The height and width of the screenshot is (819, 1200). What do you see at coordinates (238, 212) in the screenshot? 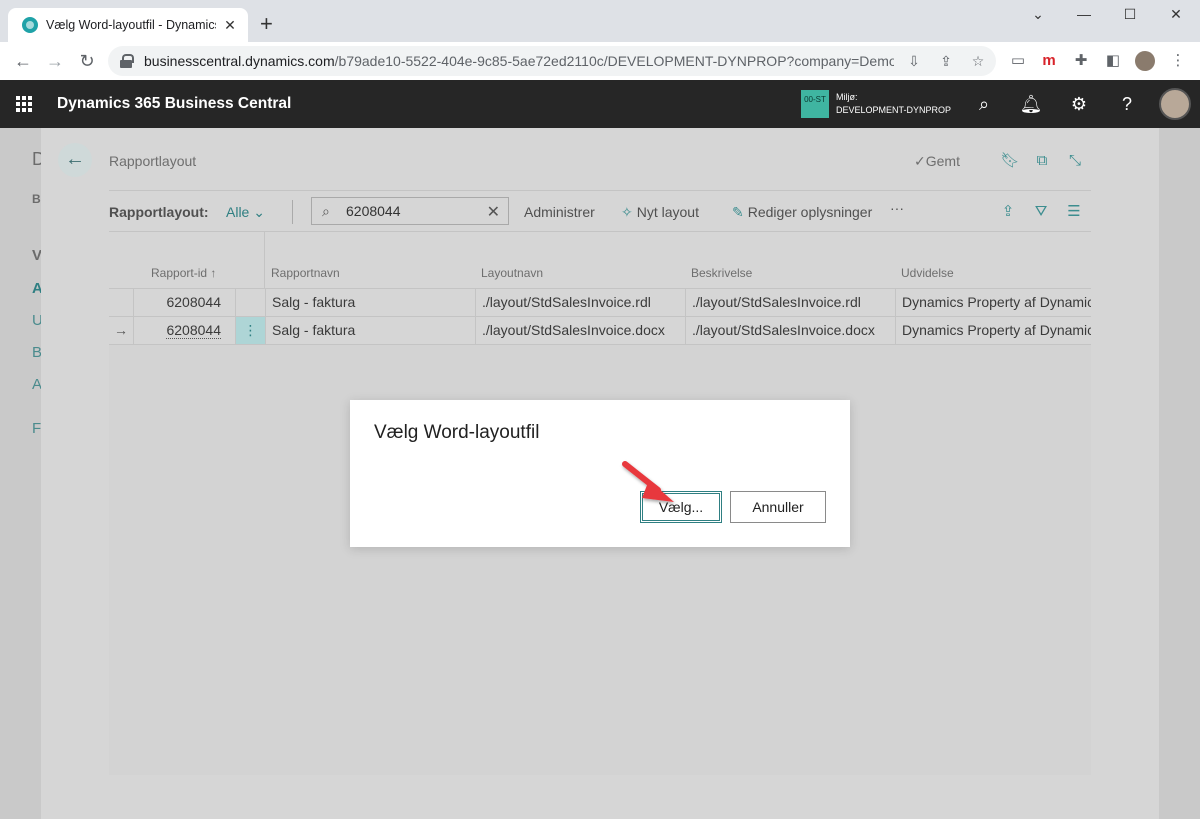
I see `filter-value: Alle` at bounding box center [238, 212].